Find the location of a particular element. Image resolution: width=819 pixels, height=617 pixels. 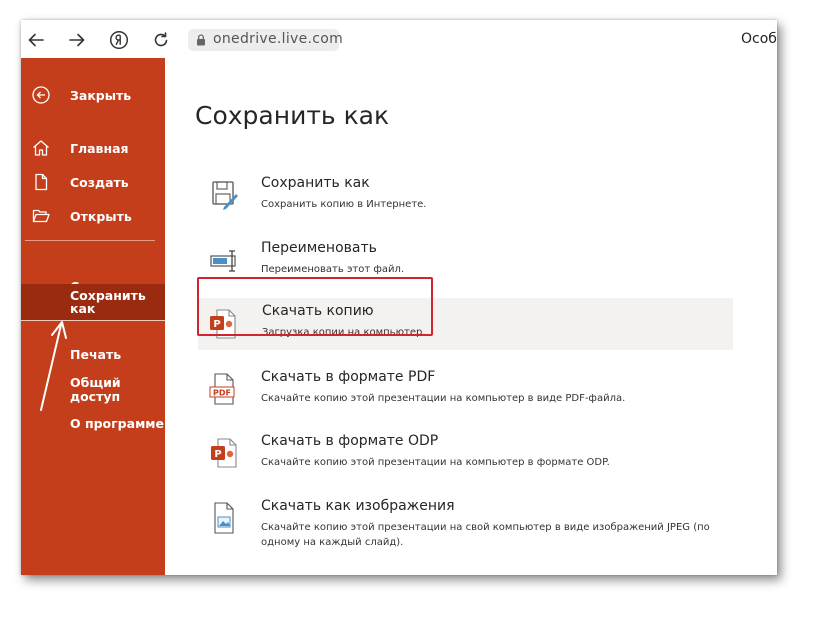

close-button: Закрыть is located at coordinates (93, 95).